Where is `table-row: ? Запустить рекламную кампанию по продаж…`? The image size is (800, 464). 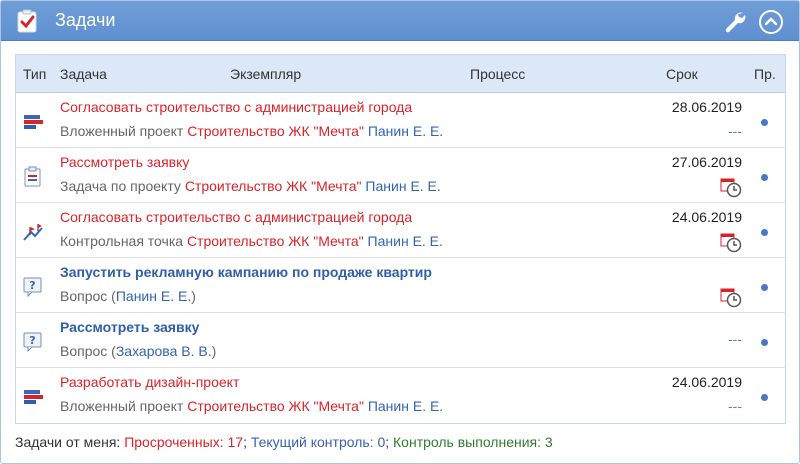 table-row: ? Запустить рекламную кампанию по продаж… is located at coordinates (400, 285).